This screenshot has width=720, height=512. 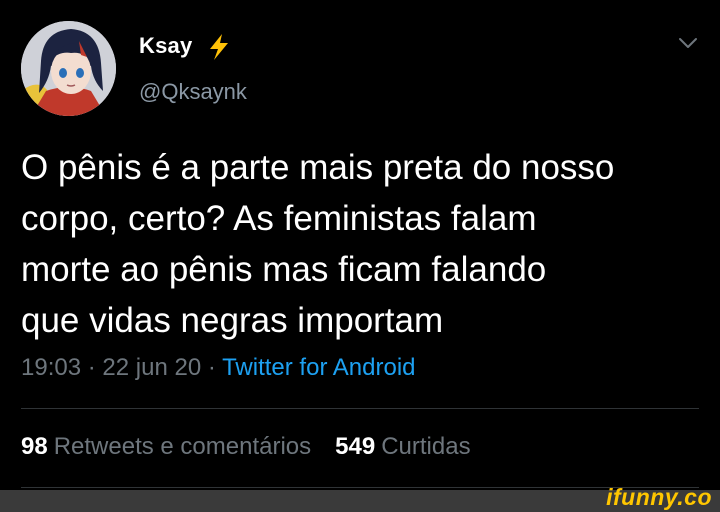 I want to click on tweet-metadata: 19:03 · 22 jun 20 · Twitter for Android, so click(x=218, y=368).